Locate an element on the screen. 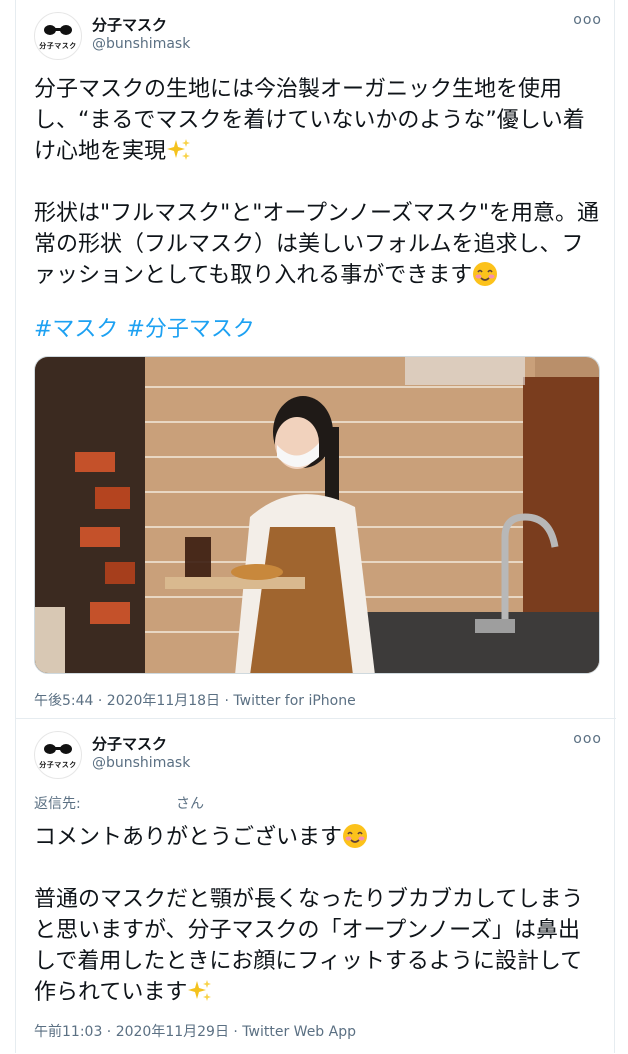 This screenshot has height=1054, width=628. hashtags: #マスク #分子マスク is located at coordinates (148, 329).